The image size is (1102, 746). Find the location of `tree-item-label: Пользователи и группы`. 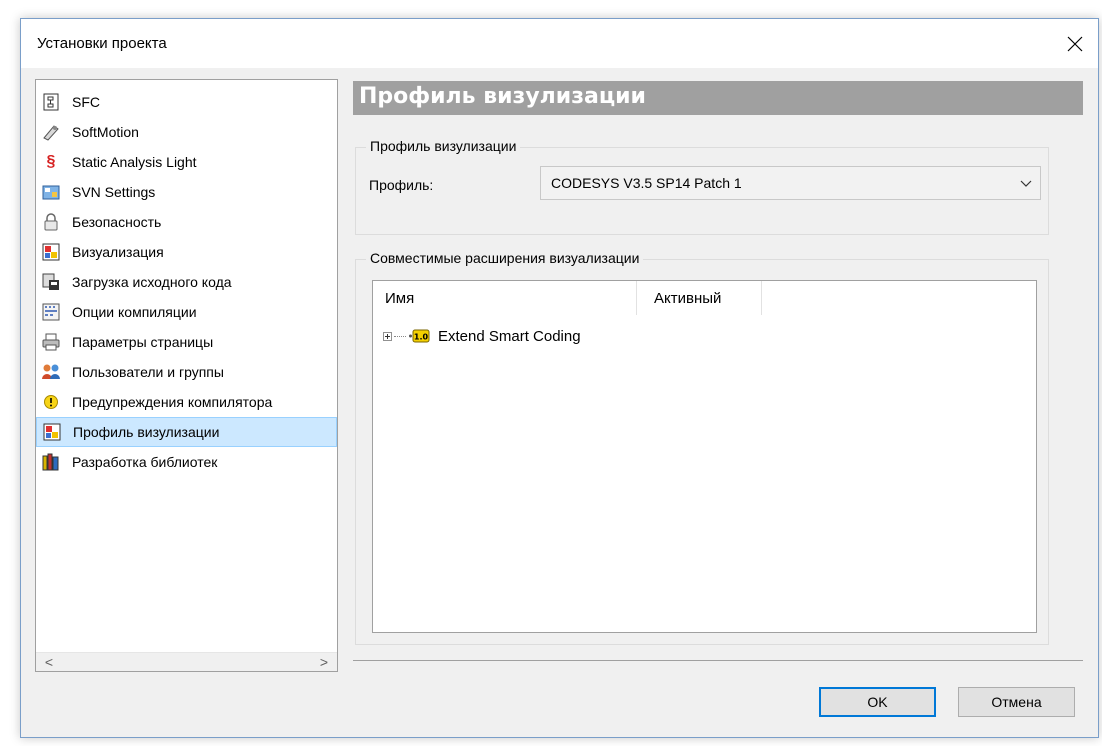

tree-item-label: Пользователи и группы is located at coordinates (148, 372).